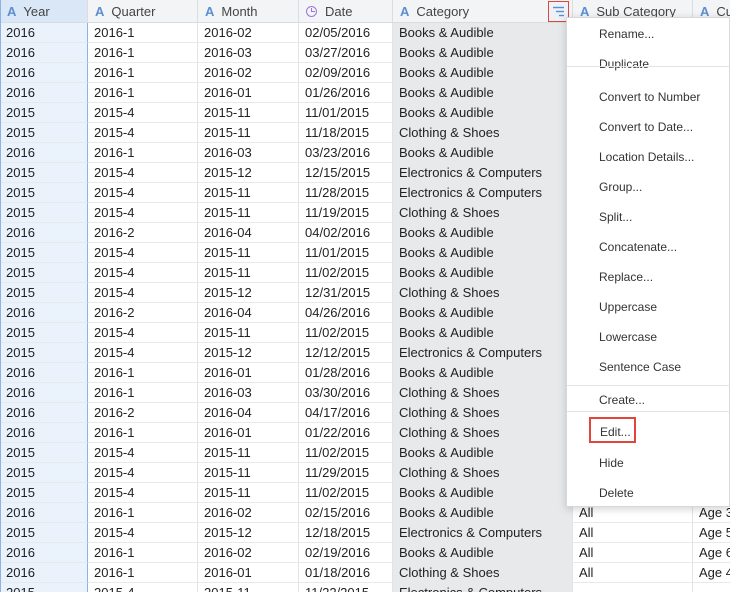 Image resolution: width=730 pixels, height=592 pixels. What do you see at coordinates (346, 573) in the screenshot?
I see `table-cell-date: 01/18/2016` at bounding box center [346, 573].